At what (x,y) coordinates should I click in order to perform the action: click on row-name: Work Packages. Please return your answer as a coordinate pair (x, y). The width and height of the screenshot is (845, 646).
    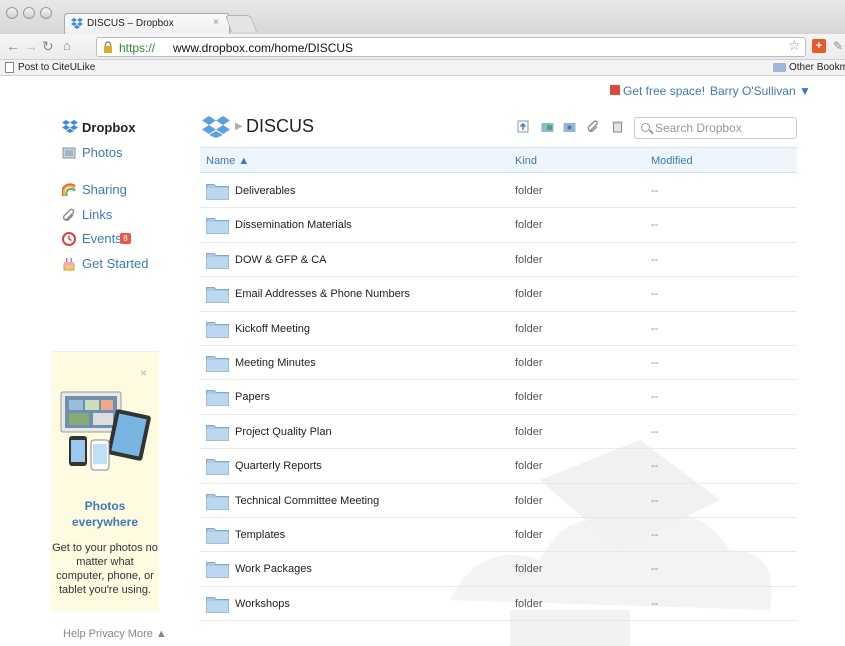
    Looking at the image, I should click on (273, 569).